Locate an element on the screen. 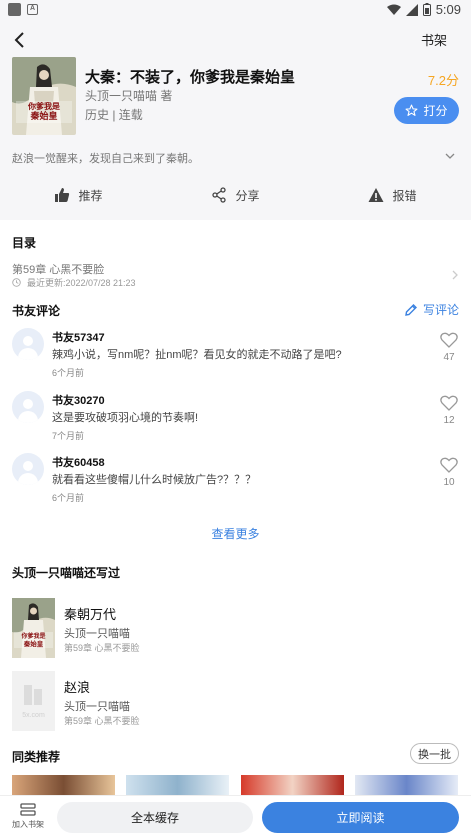 This screenshot has height=839, width=471. shelf-link: 书架 is located at coordinates (434, 39).